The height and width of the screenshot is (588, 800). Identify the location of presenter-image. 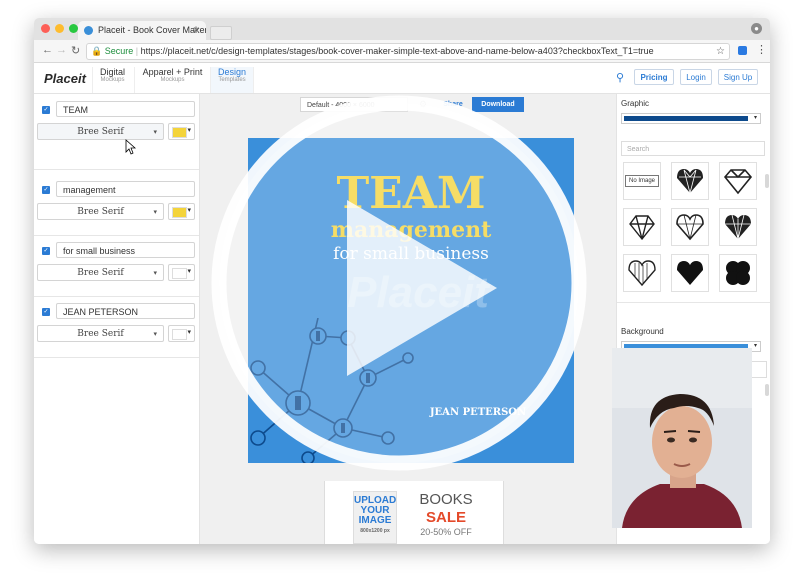
(682, 438).